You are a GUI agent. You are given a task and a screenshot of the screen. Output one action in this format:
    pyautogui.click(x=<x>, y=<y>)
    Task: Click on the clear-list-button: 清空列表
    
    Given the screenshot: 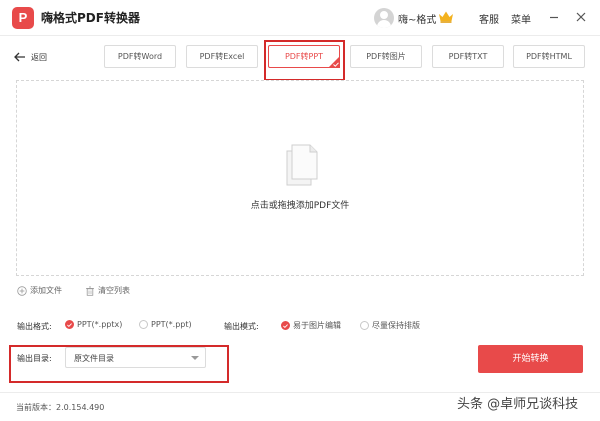 What is the action you would take?
    pyautogui.click(x=107, y=290)
    